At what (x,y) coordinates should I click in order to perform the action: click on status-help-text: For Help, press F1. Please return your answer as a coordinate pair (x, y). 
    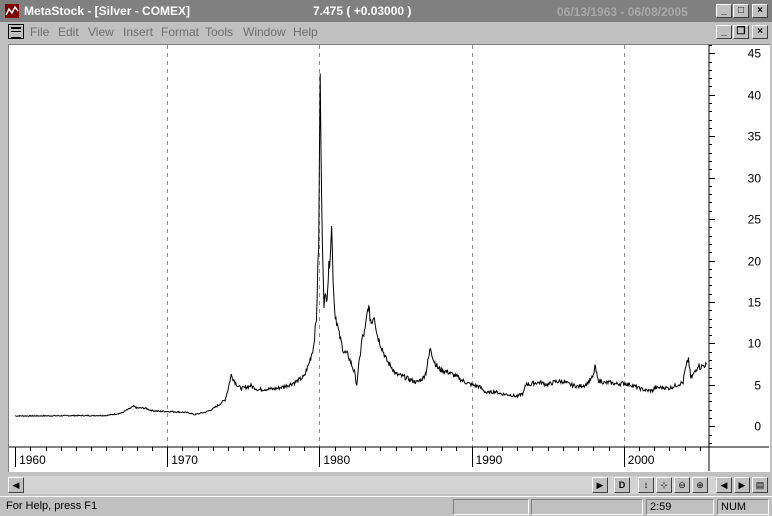
    Looking at the image, I should click on (52, 506).